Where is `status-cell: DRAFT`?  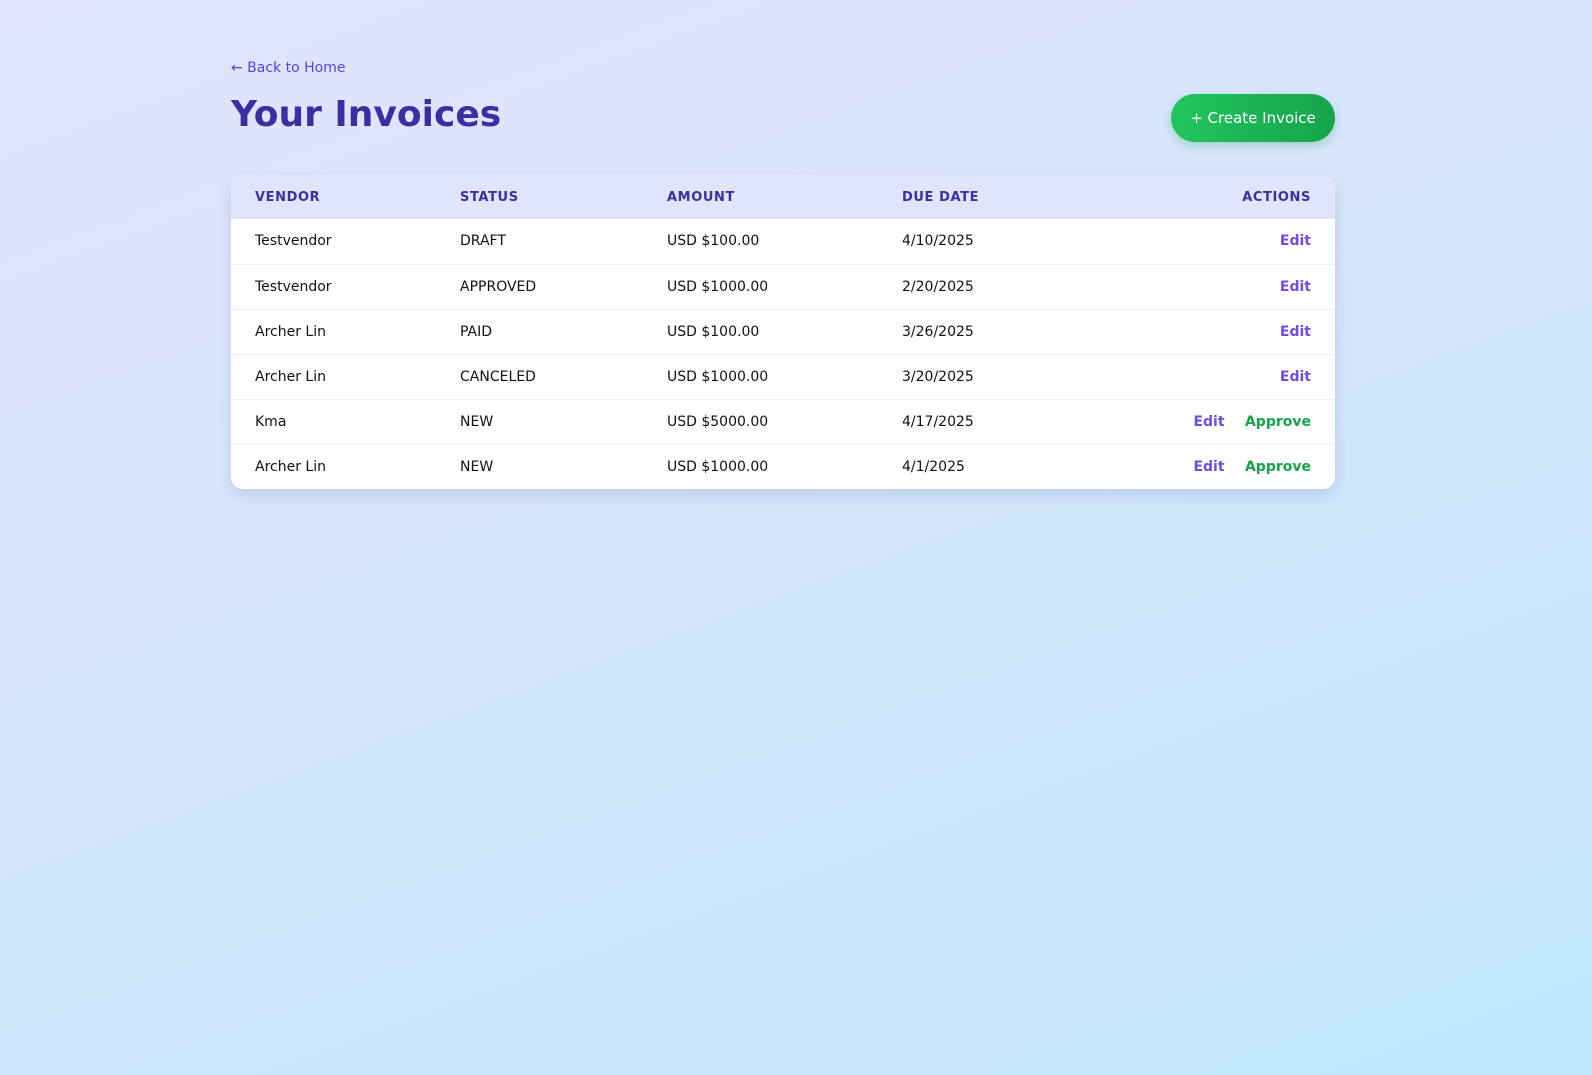
status-cell: DRAFT is located at coordinates (483, 241).